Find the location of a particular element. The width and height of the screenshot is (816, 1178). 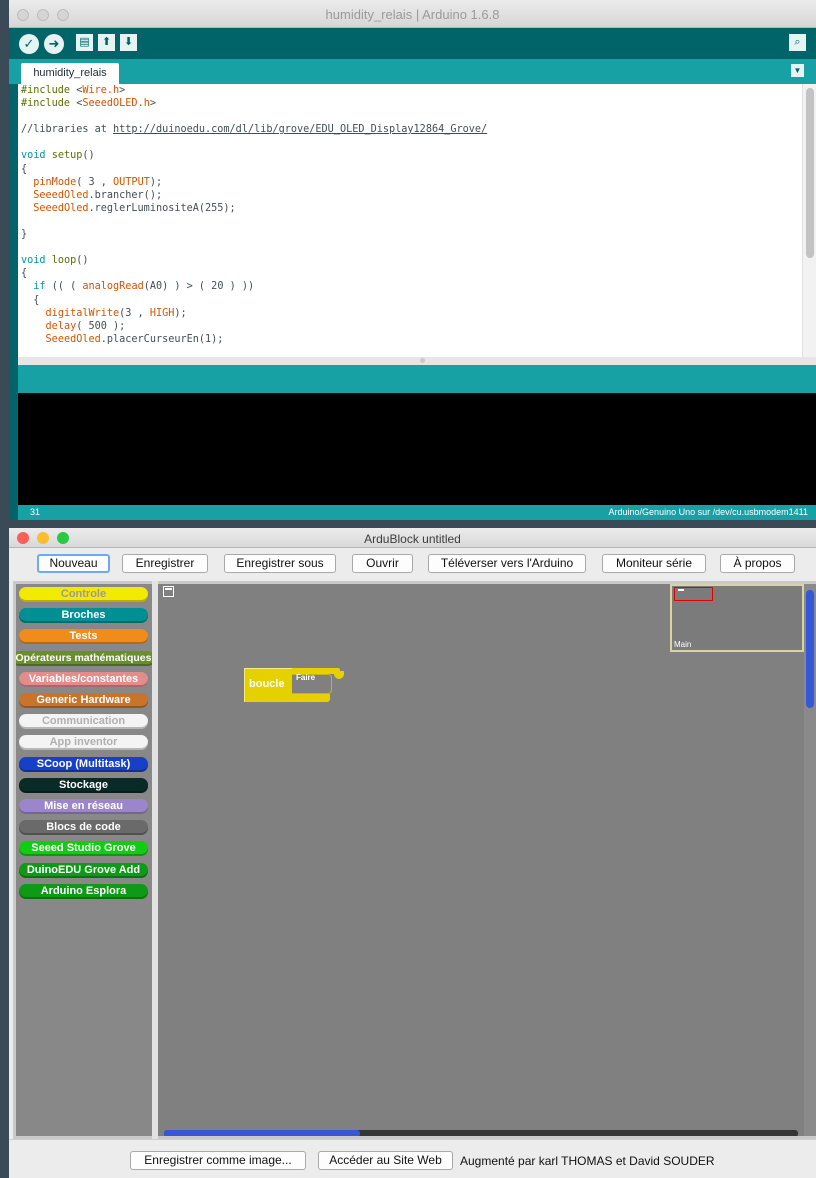

canvas-vertical-thumb is located at coordinates (810, 649).